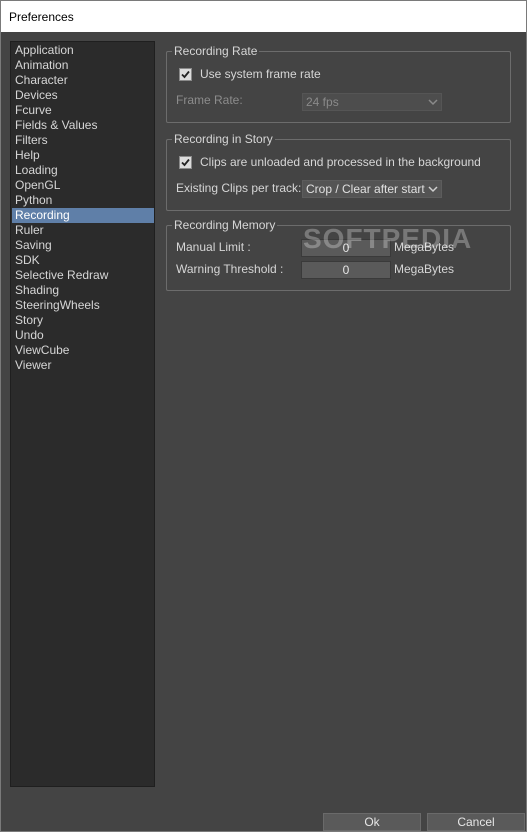 The image size is (527, 832). What do you see at coordinates (41, 17) in the screenshot?
I see `window-title: Preferences` at bounding box center [41, 17].